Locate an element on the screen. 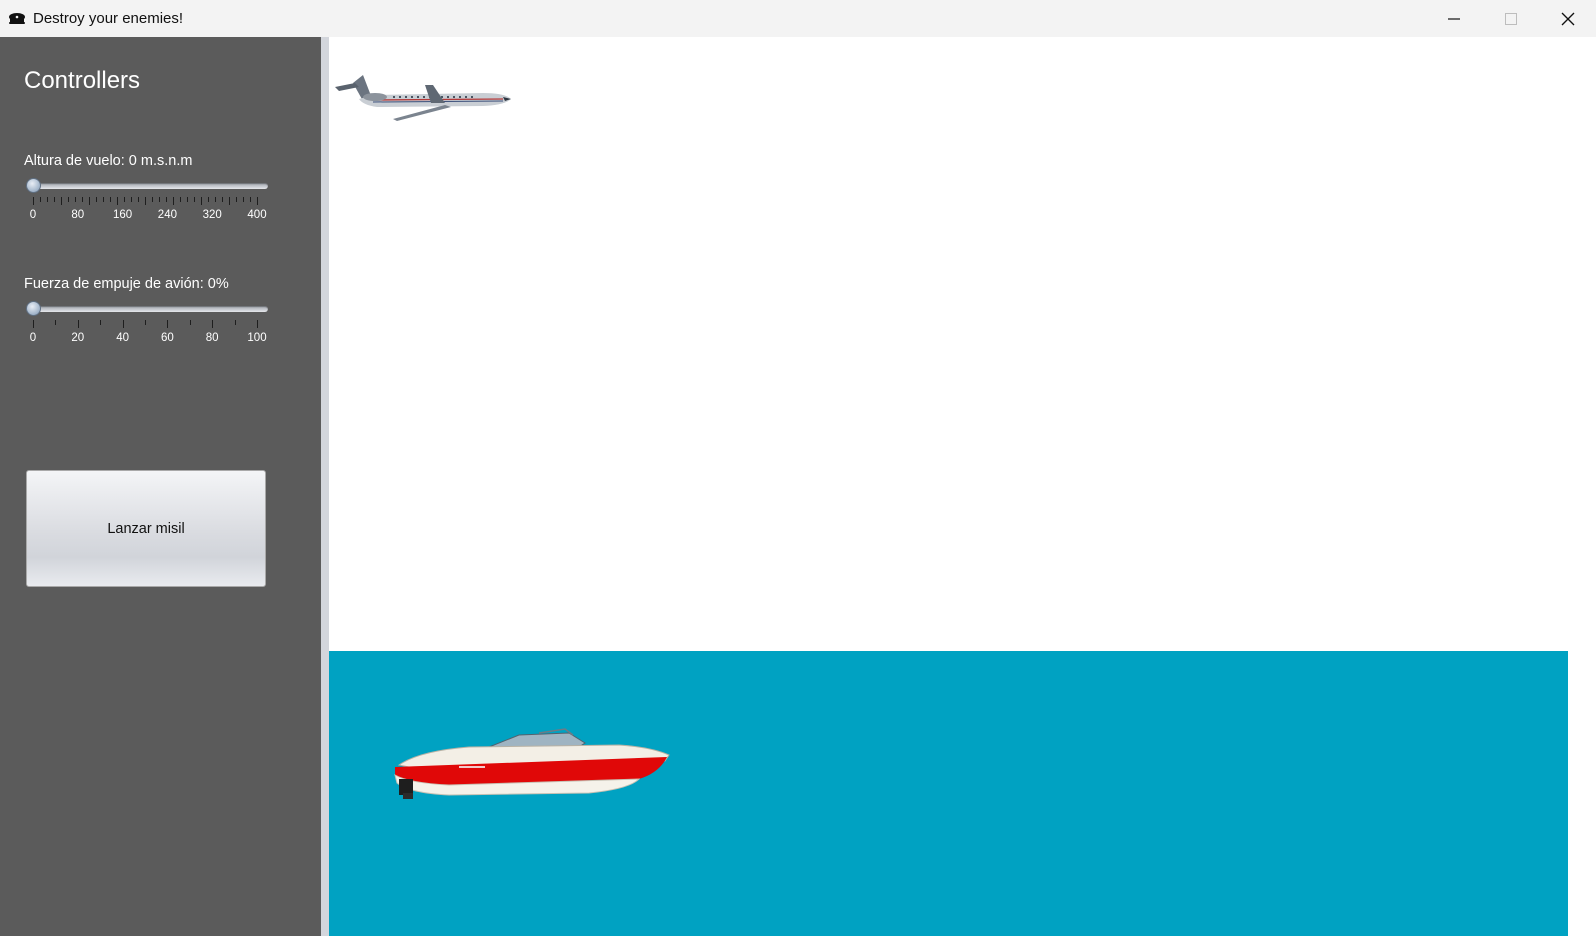 This screenshot has height=936, width=1596. altitude-slider-tick-label: 80 is located at coordinates (78, 215).